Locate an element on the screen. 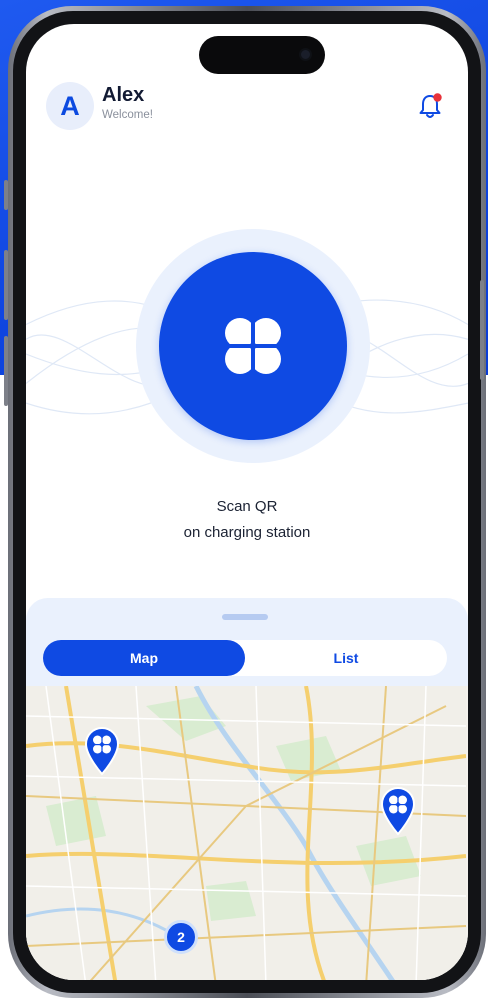 The height and width of the screenshot is (1000, 488). brand-logo-icon is located at coordinates (253, 346).